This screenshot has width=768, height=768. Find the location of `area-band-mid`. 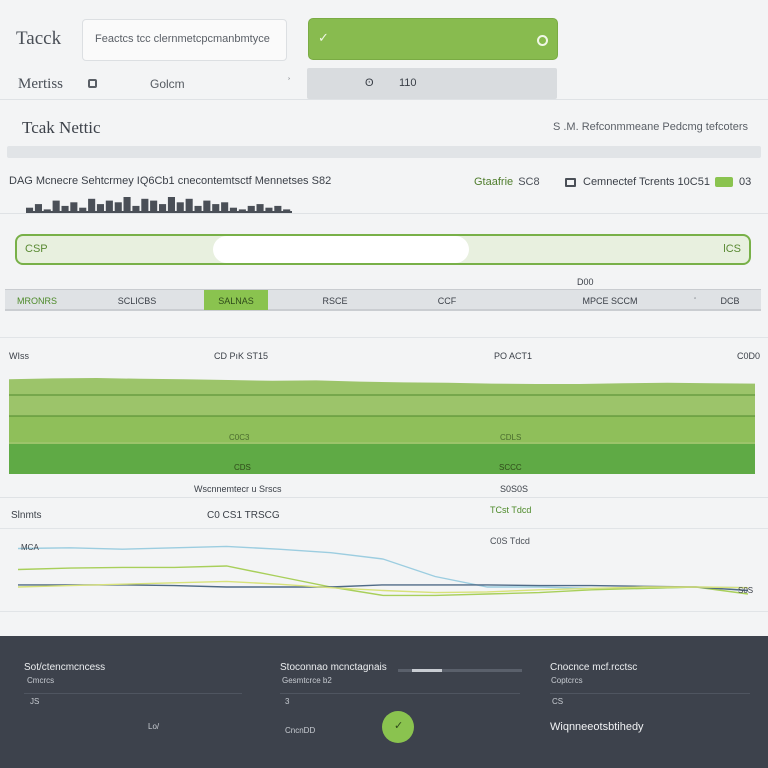

area-band-mid is located at coordinates (382, 429).